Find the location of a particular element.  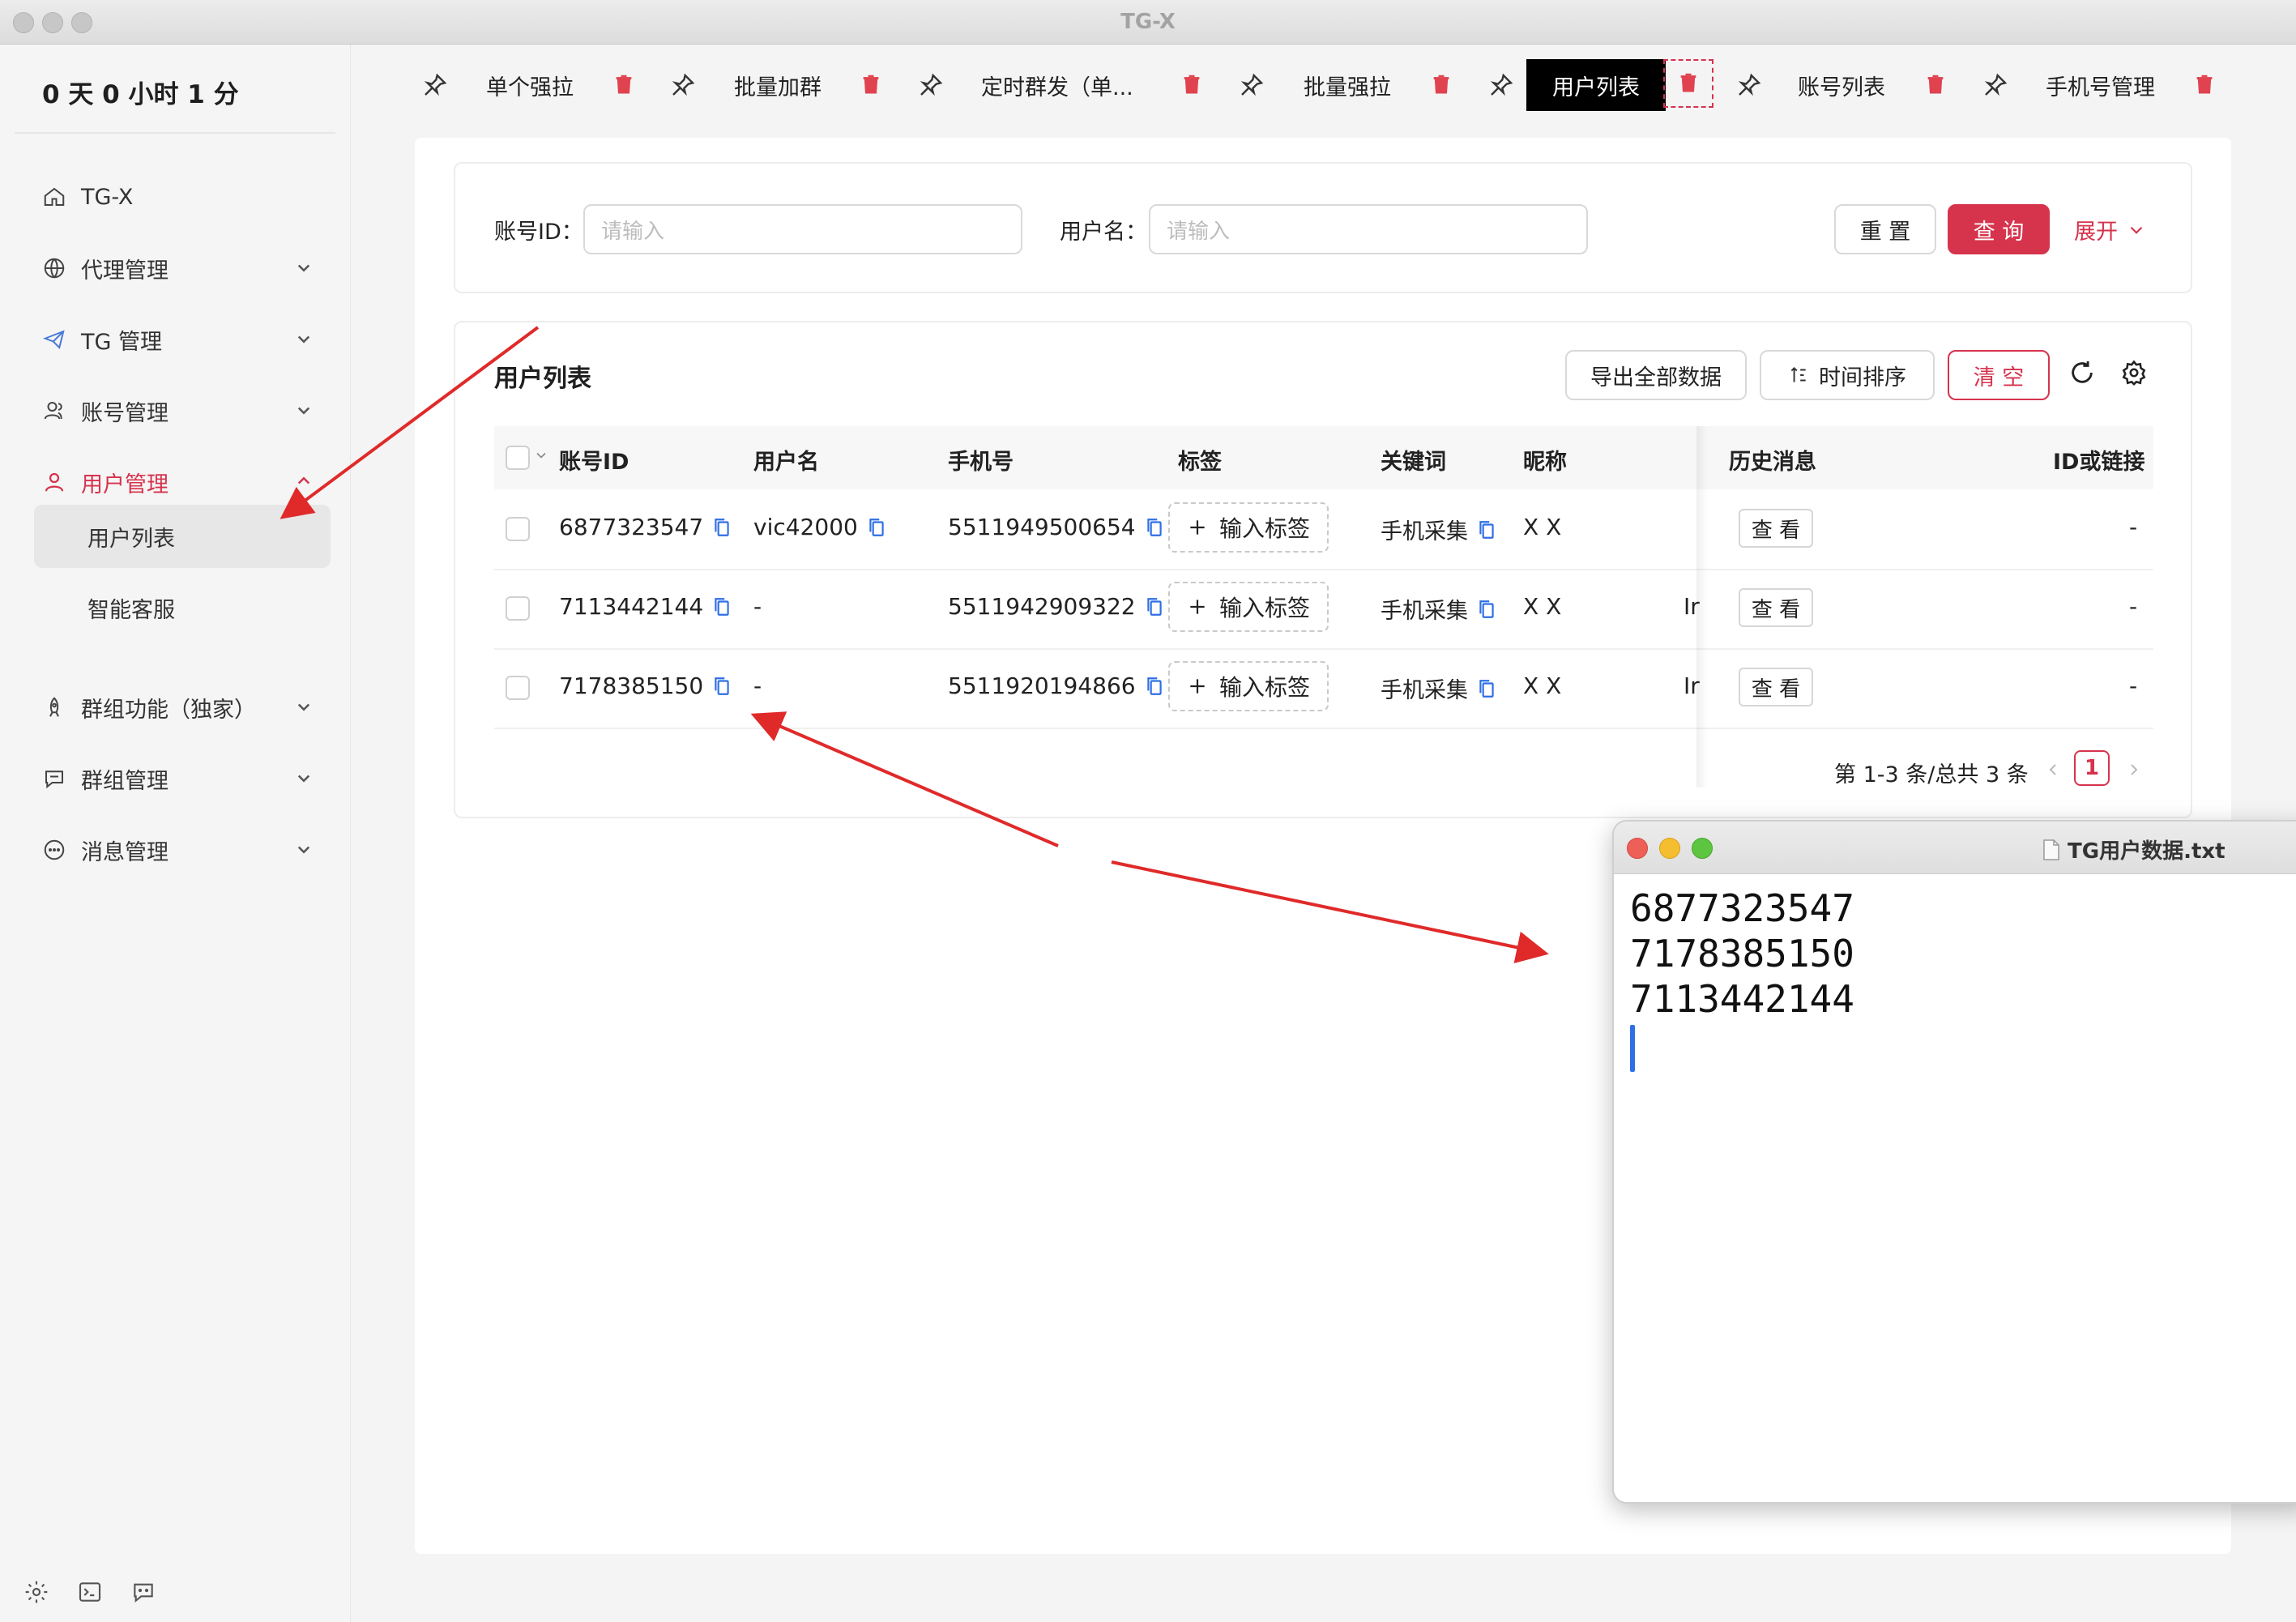

expand-link: 展开 is located at coordinates (2110, 229).